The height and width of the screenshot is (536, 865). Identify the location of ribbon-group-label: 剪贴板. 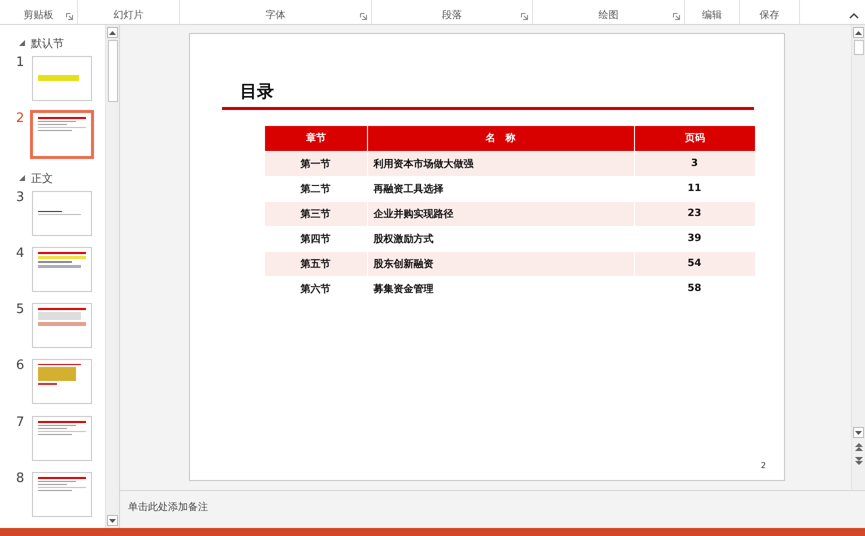
(39, 15).